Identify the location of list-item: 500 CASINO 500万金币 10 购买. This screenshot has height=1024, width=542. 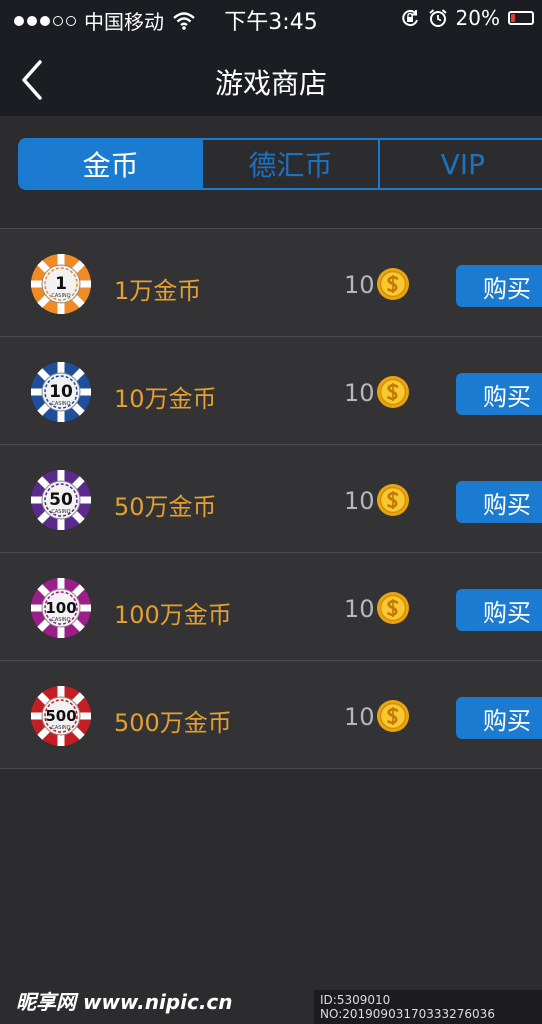
(271, 715).